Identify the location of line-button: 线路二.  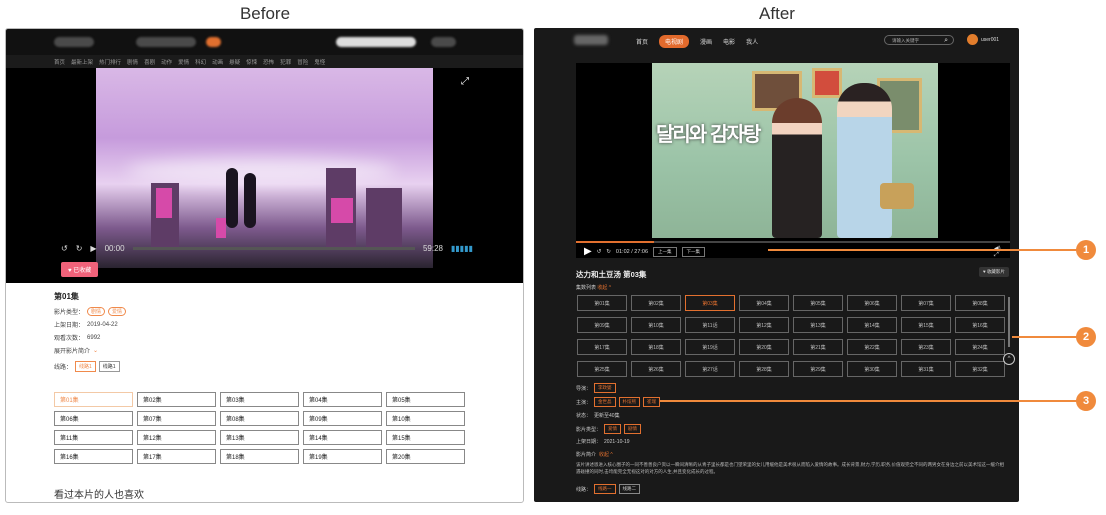
(629, 489).